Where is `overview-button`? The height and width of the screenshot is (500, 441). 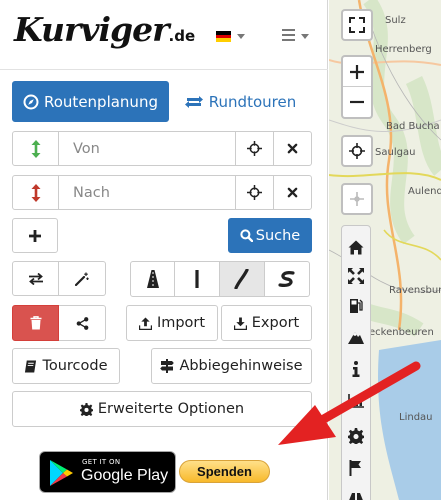
overview-button is located at coordinates (356, 276).